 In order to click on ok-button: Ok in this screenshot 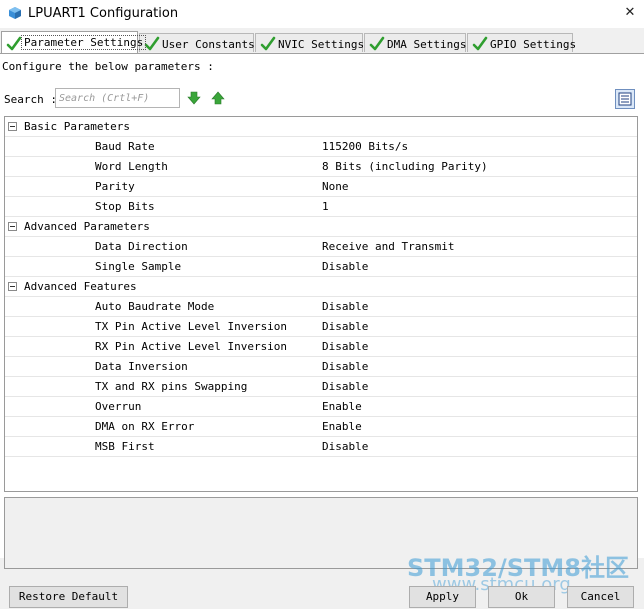, I will do `click(521, 597)`.